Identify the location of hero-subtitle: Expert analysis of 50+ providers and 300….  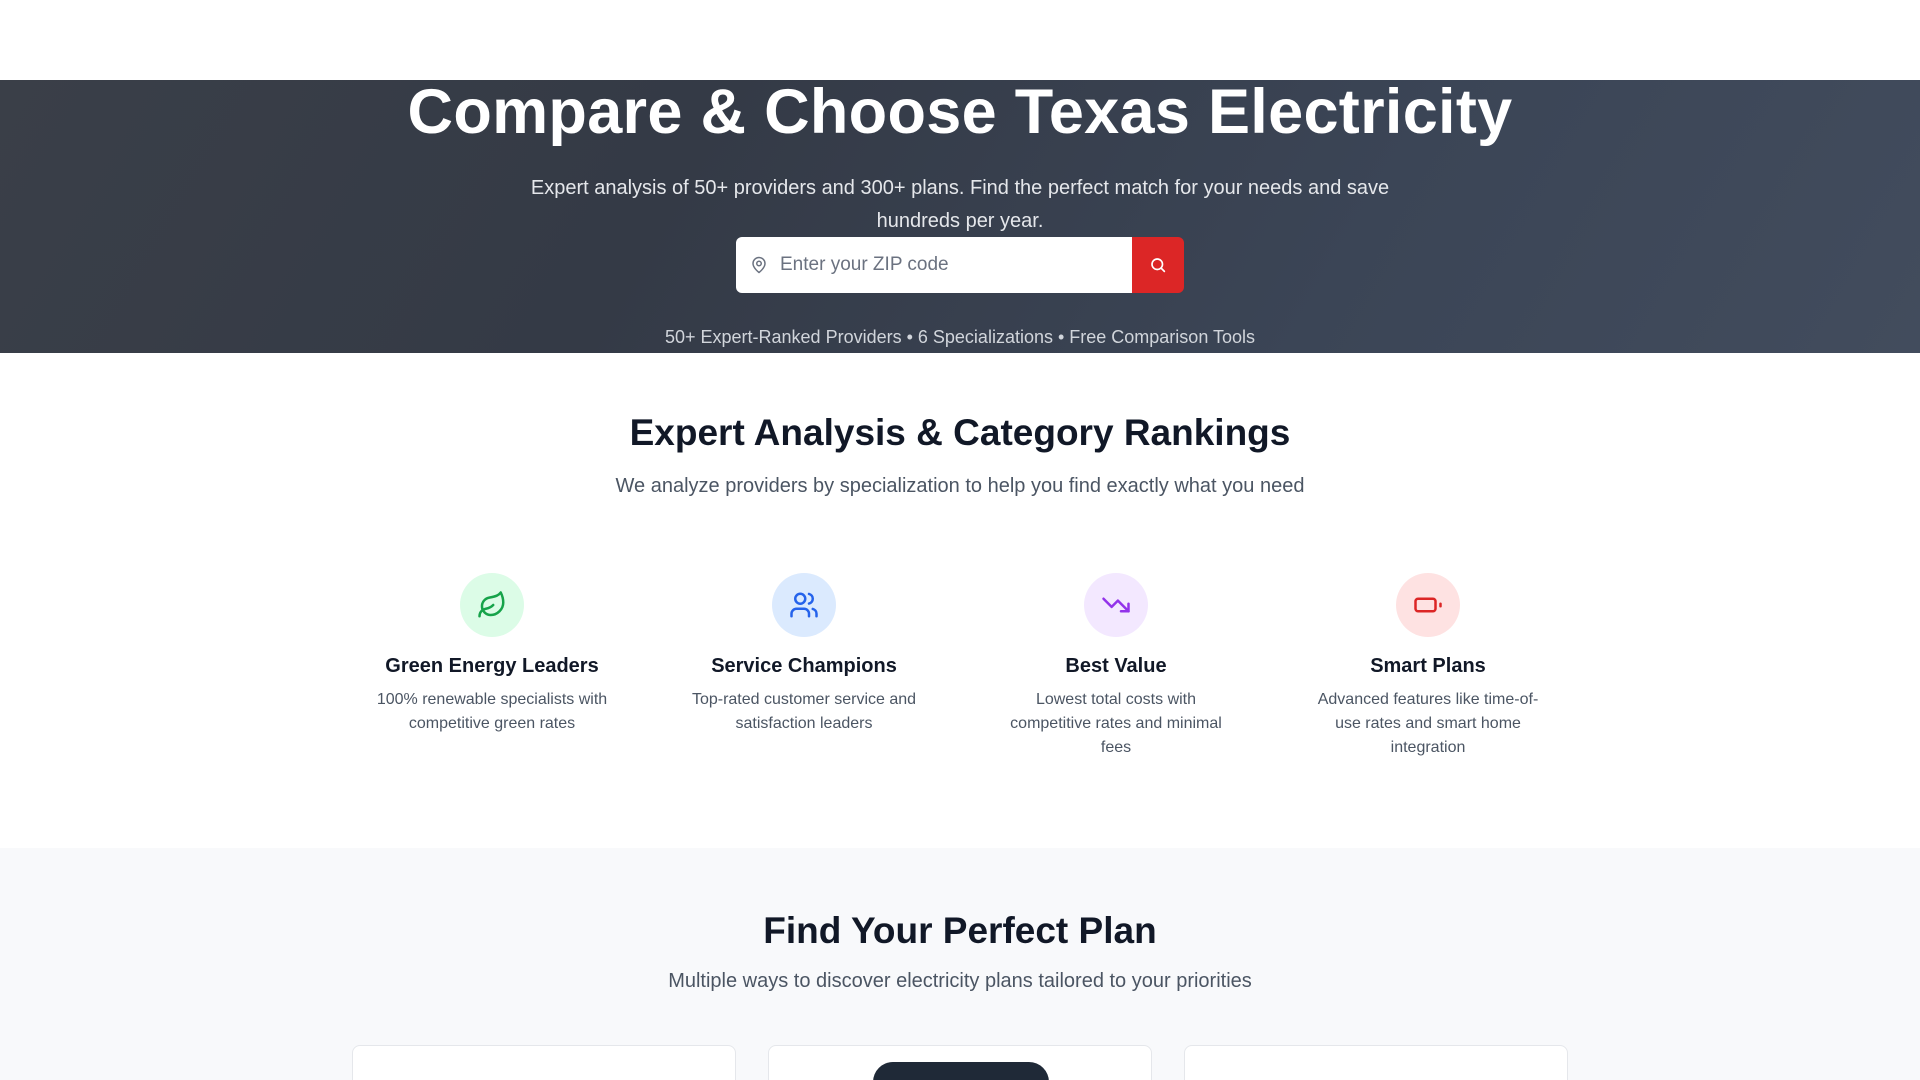
(960, 204).